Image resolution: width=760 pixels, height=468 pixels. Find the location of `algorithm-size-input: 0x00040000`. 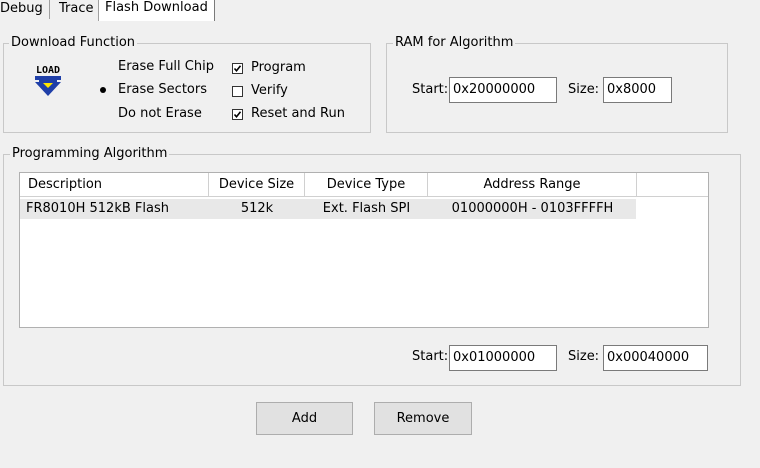

algorithm-size-input: 0x00040000 is located at coordinates (655, 358).